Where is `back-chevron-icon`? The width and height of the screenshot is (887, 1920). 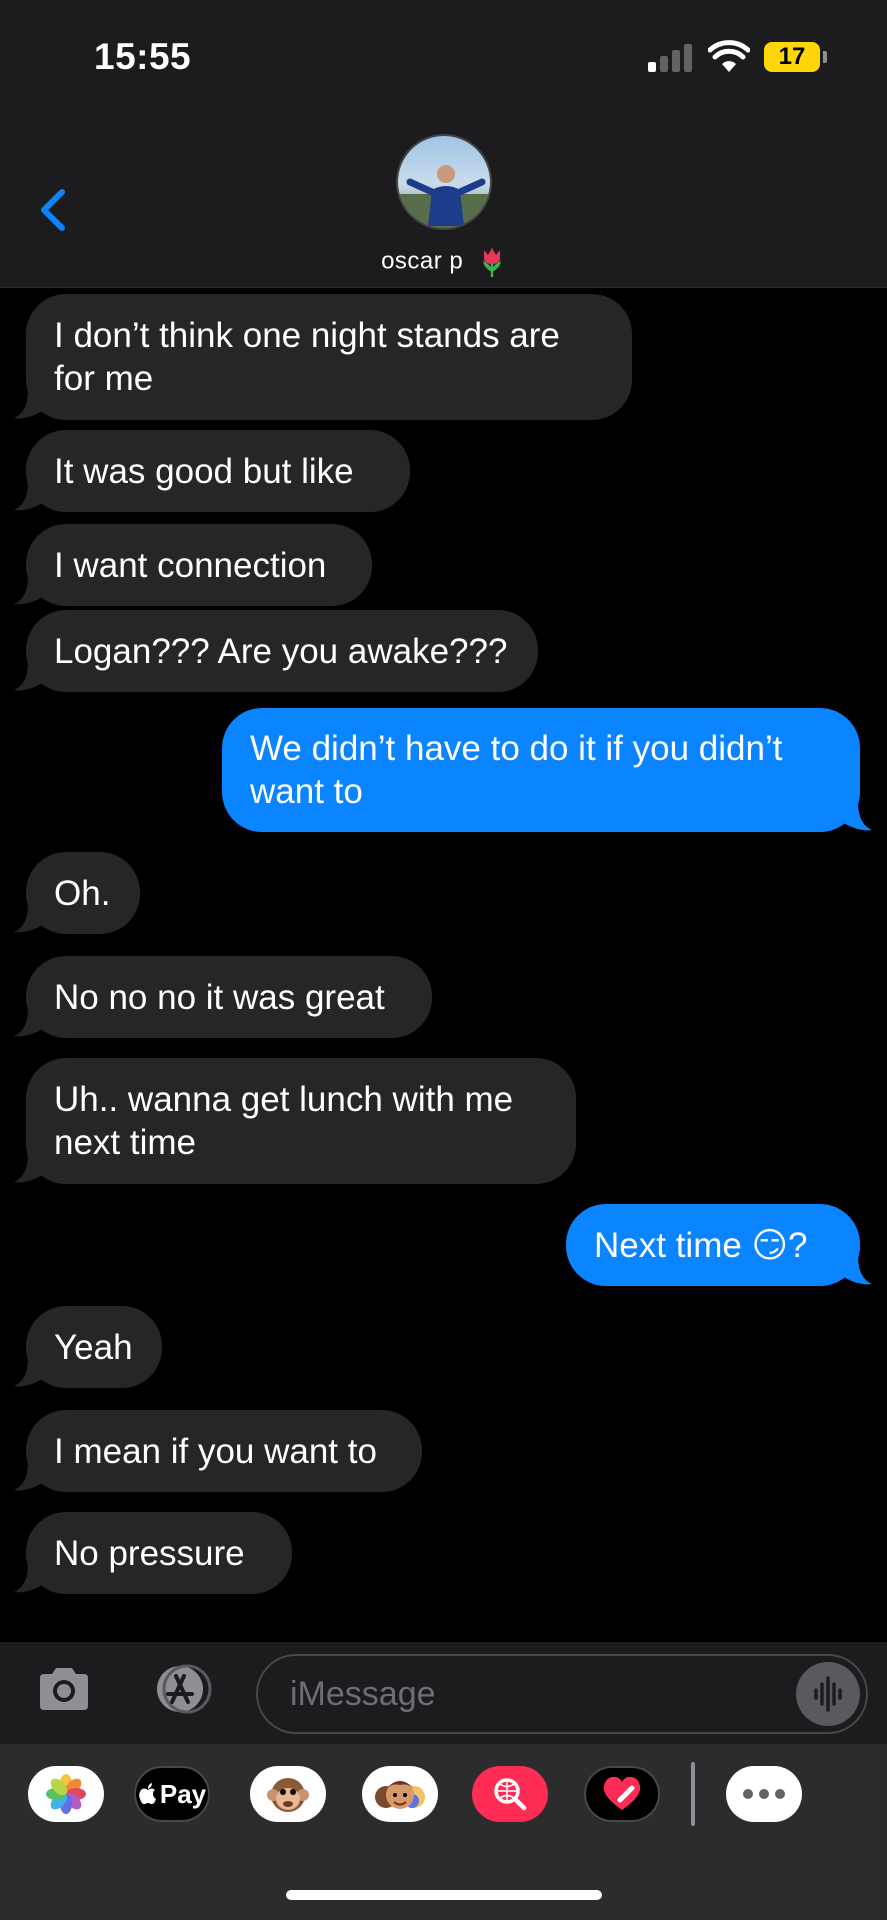
back-chevron-icon is located at coordinates (54, 210).